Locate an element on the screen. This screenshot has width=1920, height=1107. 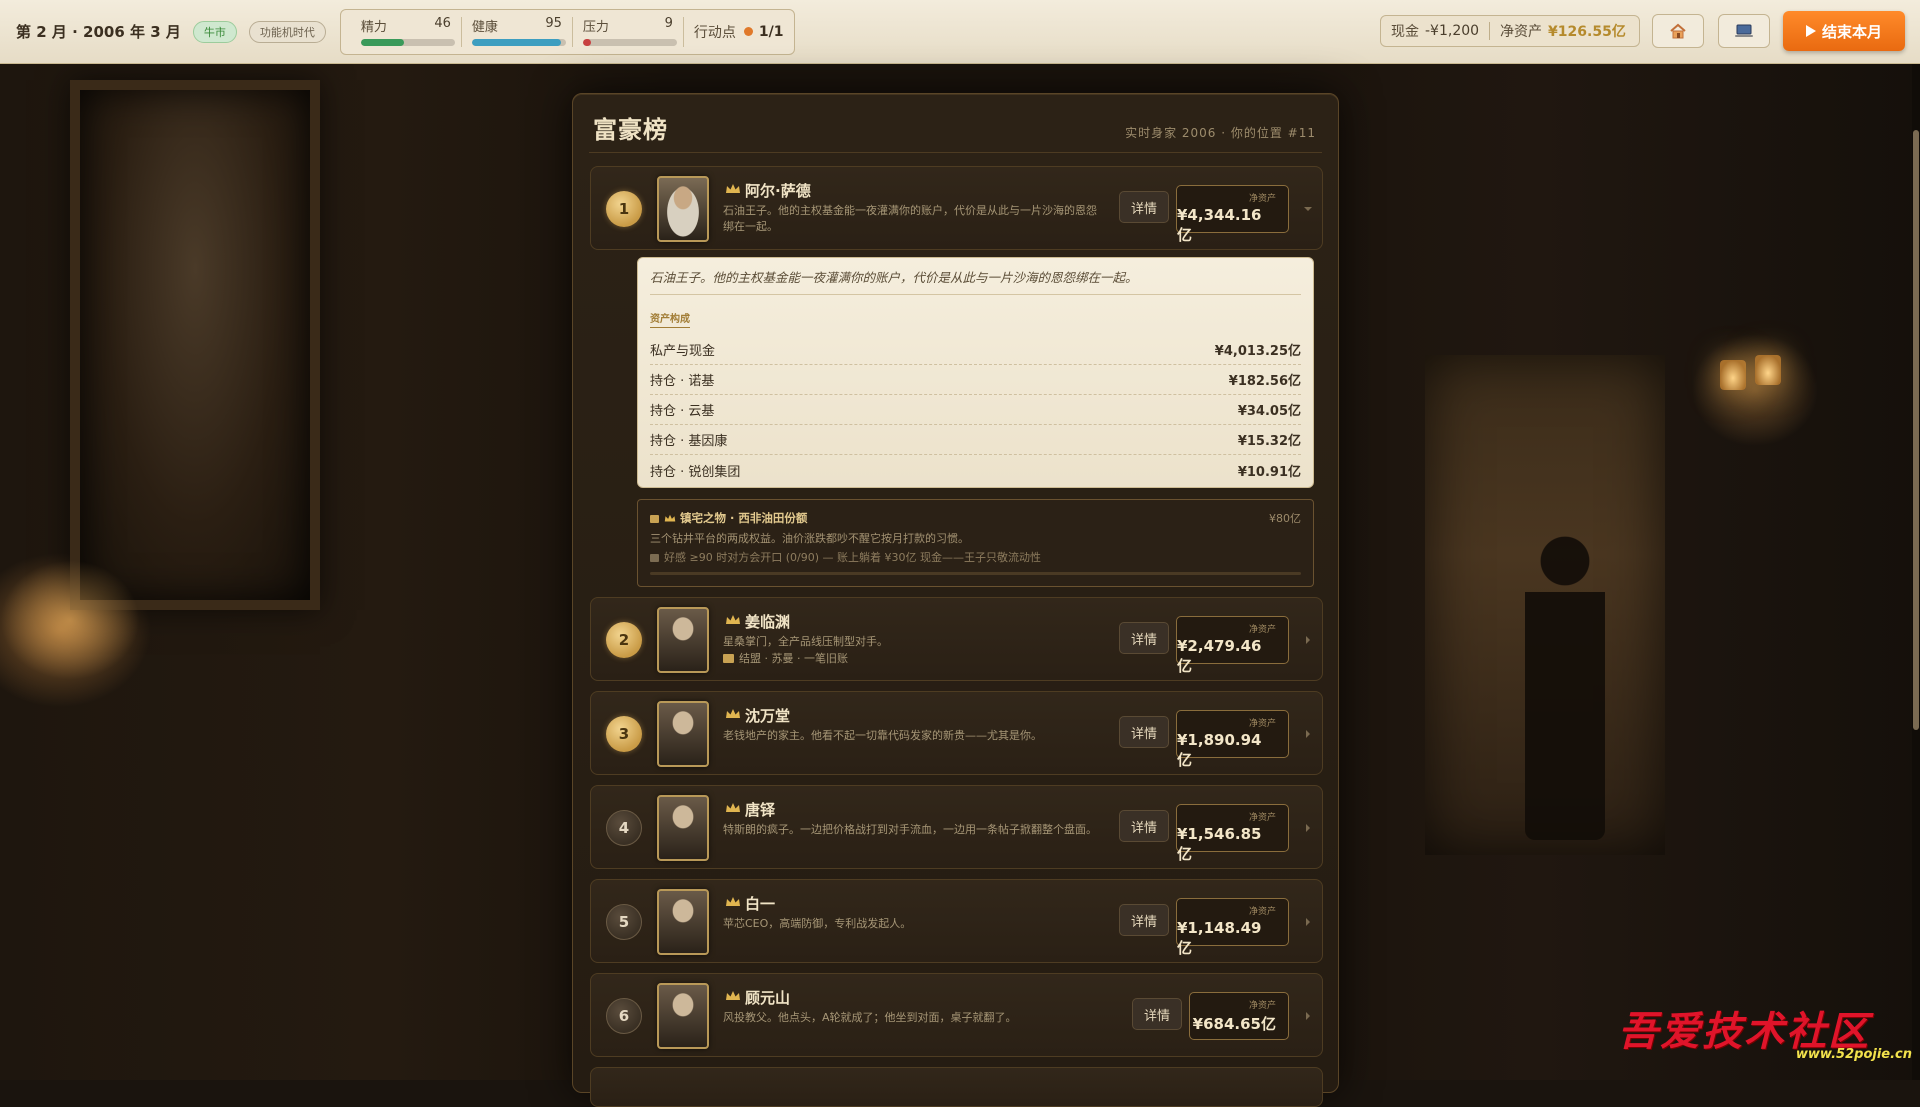
cash-label: 现金 is located at coordinates (1405, 32).